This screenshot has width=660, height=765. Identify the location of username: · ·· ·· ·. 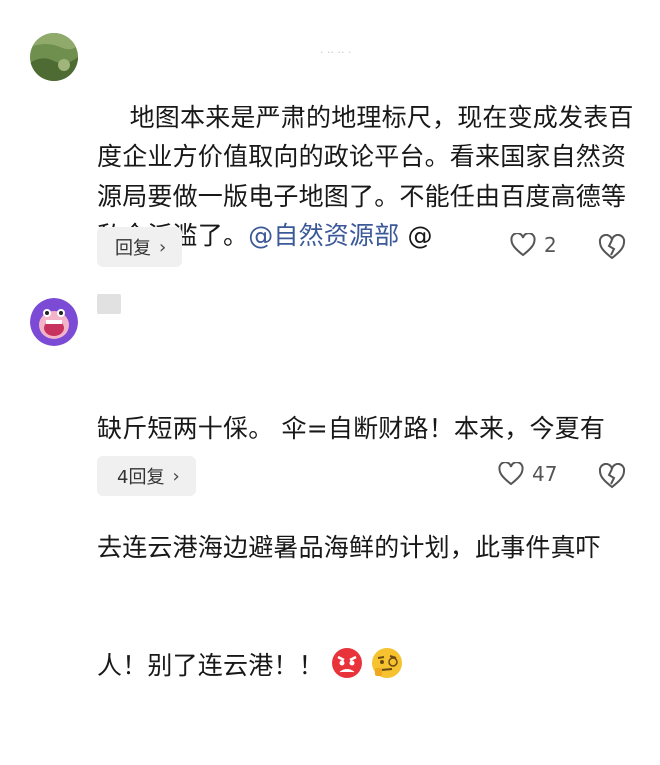
(365, 52).